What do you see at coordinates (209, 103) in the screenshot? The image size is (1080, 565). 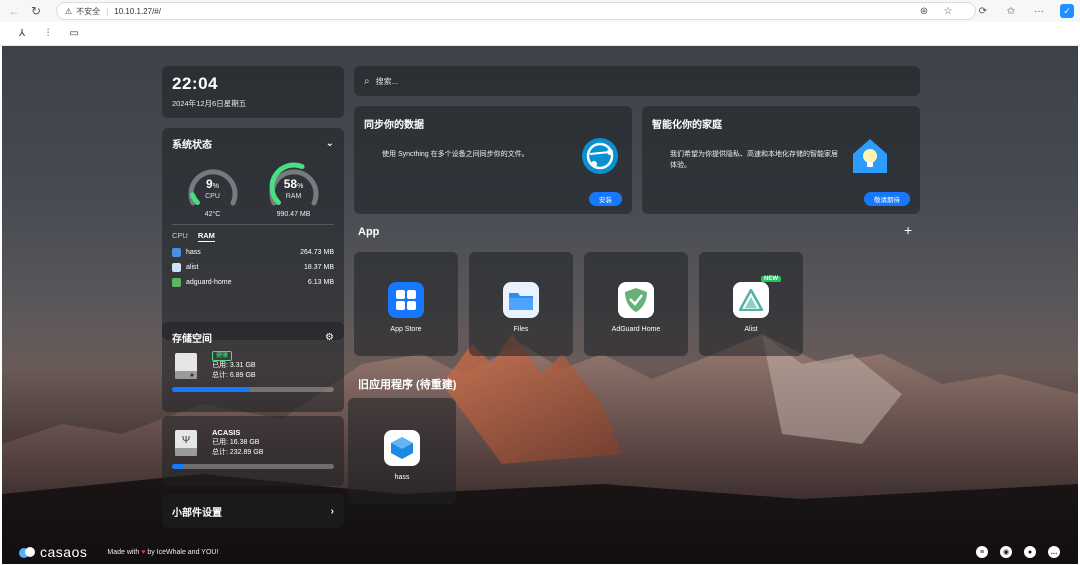 I see `clock-date: 2024年12月6日星期五` at bounding box center [209, 103].